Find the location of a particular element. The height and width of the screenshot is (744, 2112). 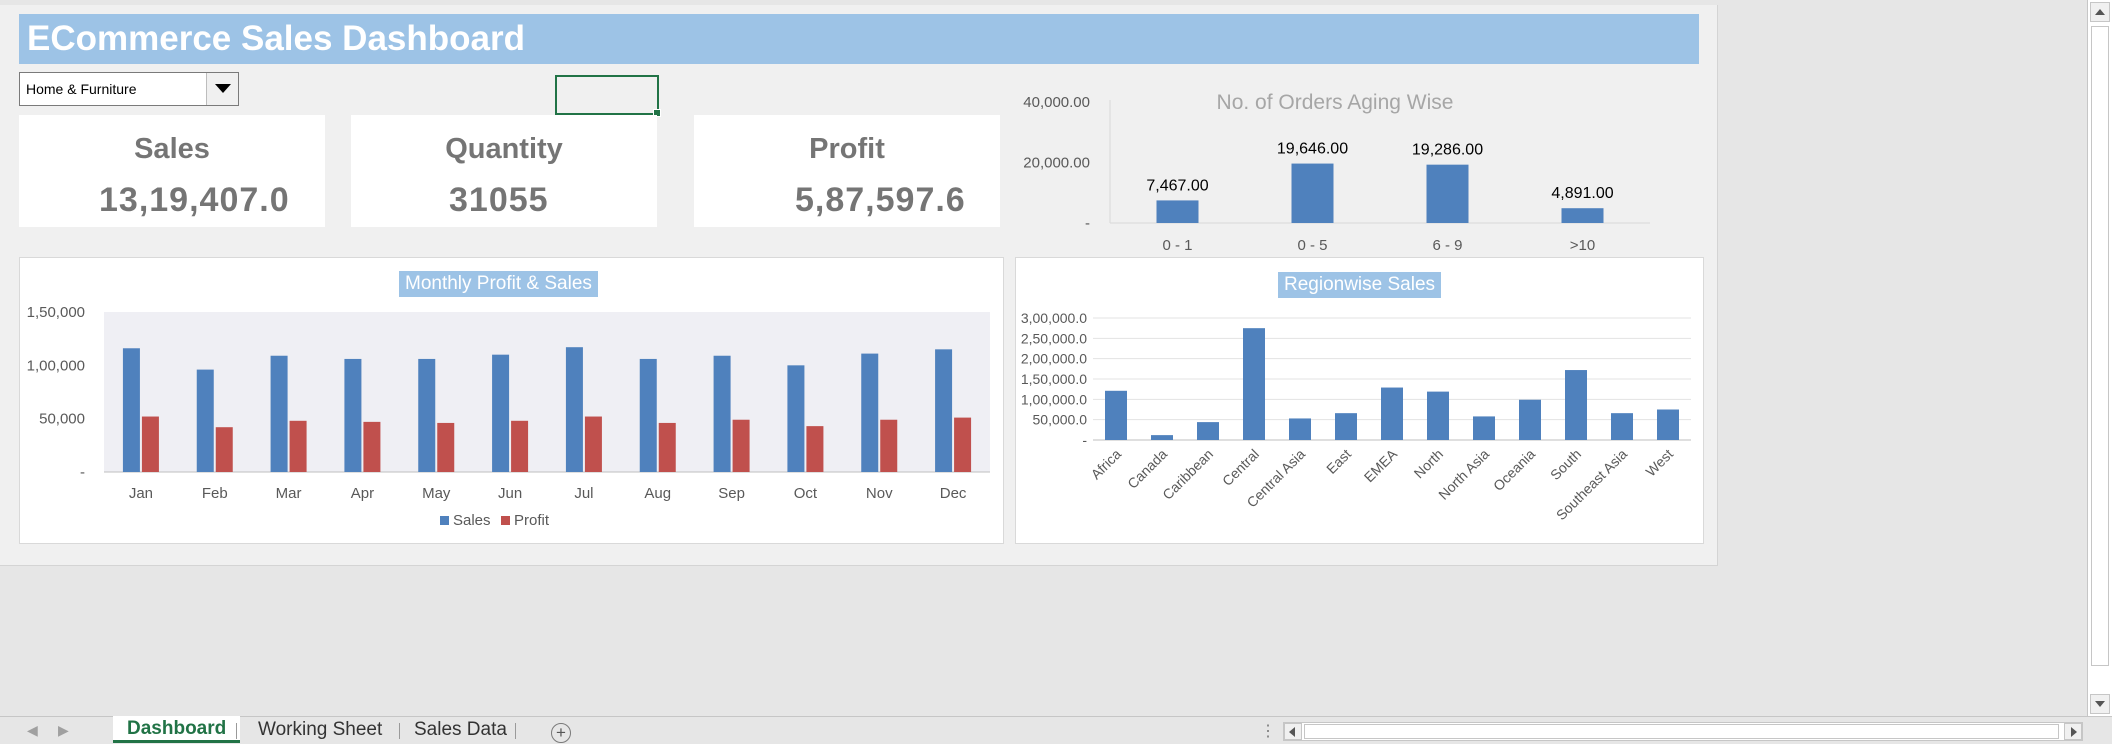

x-tick-label: Central is located at coordinates (1240, 467).